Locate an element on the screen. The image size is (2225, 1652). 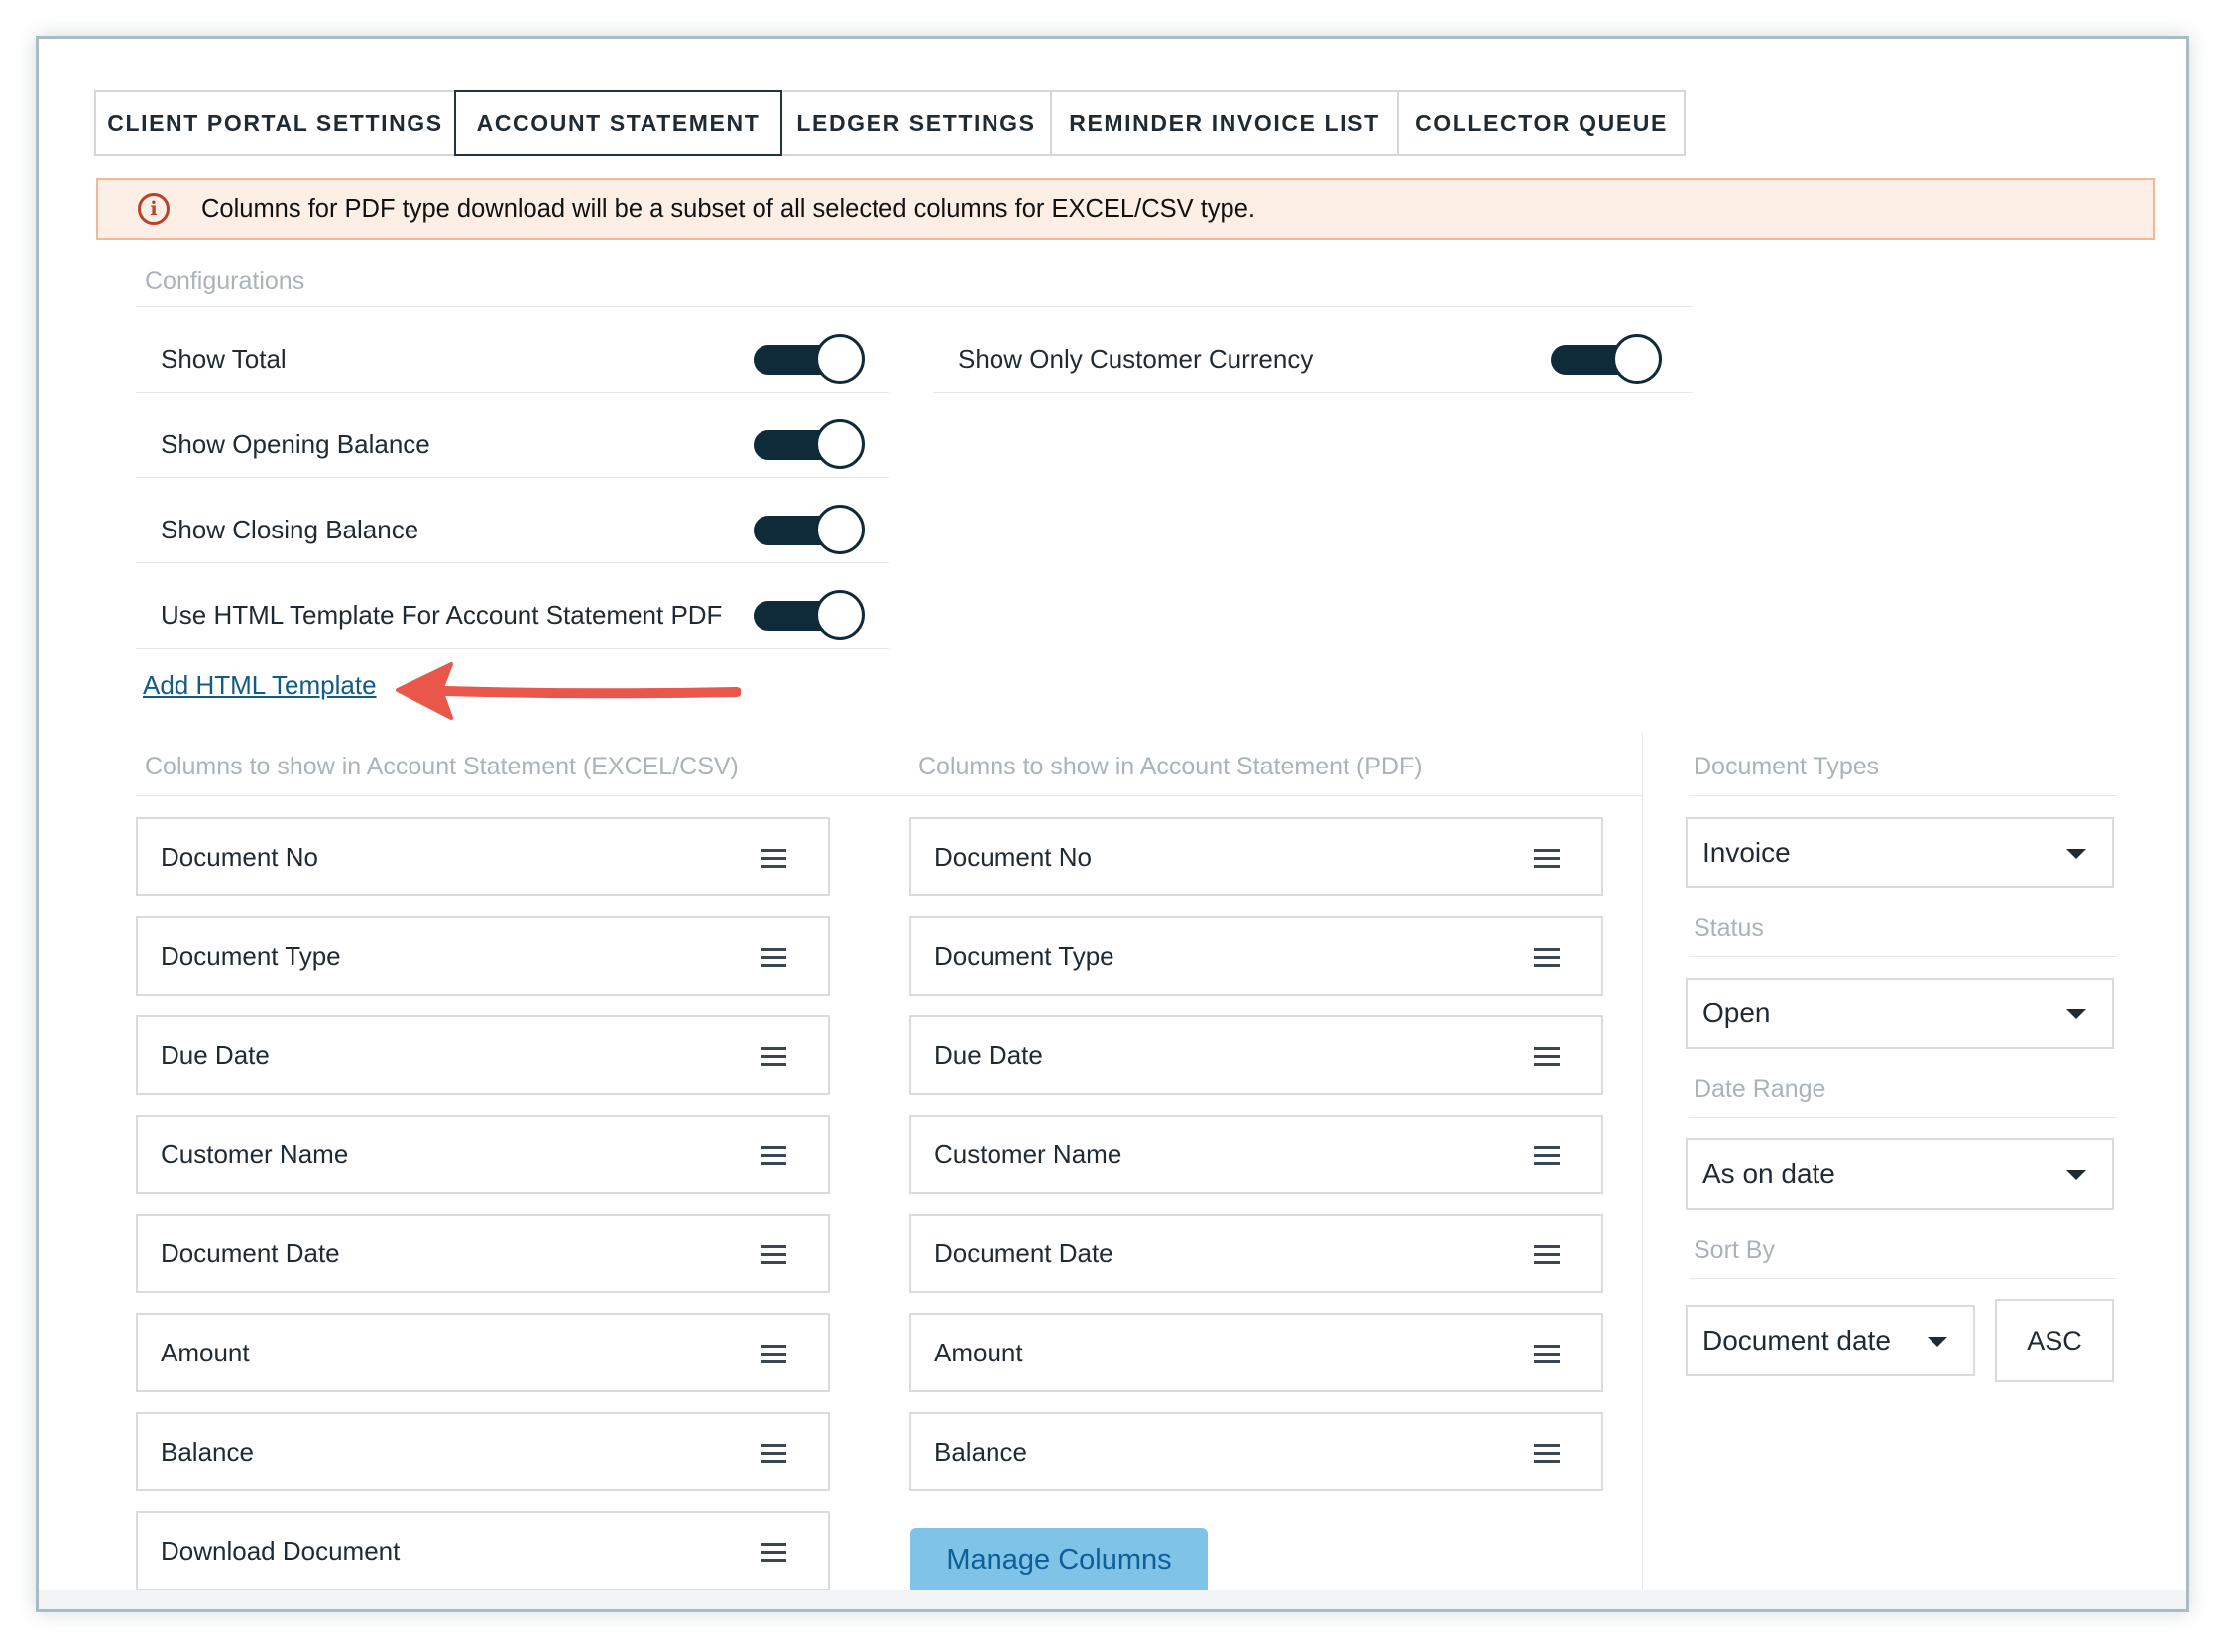
toggle-row-show-opening-balance: Show Opening Balance is located at coordinates (295, 444).